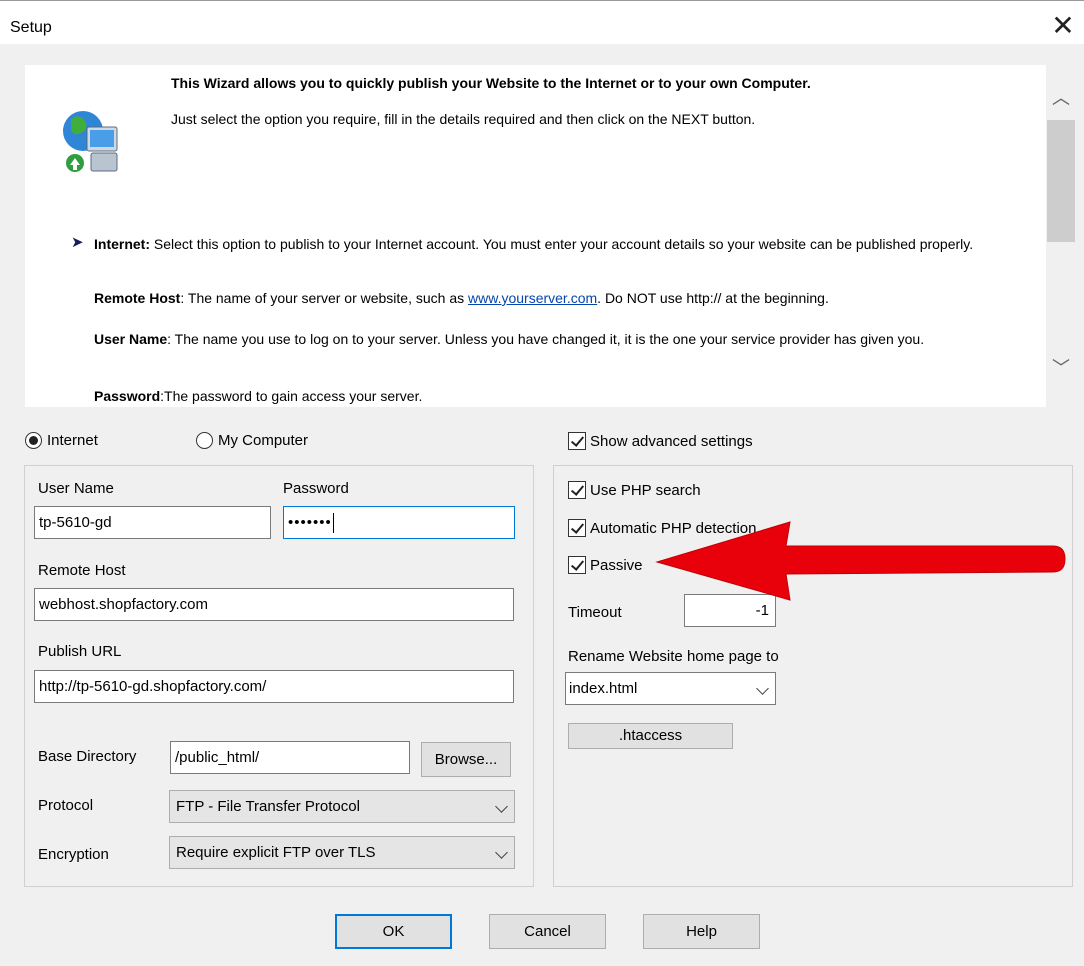 This screenshot has height=966, width=1084. Describe the element at coordinates (1061, 368) in the screenshot. I see `chevron-down-icon: ﹀` at that location.